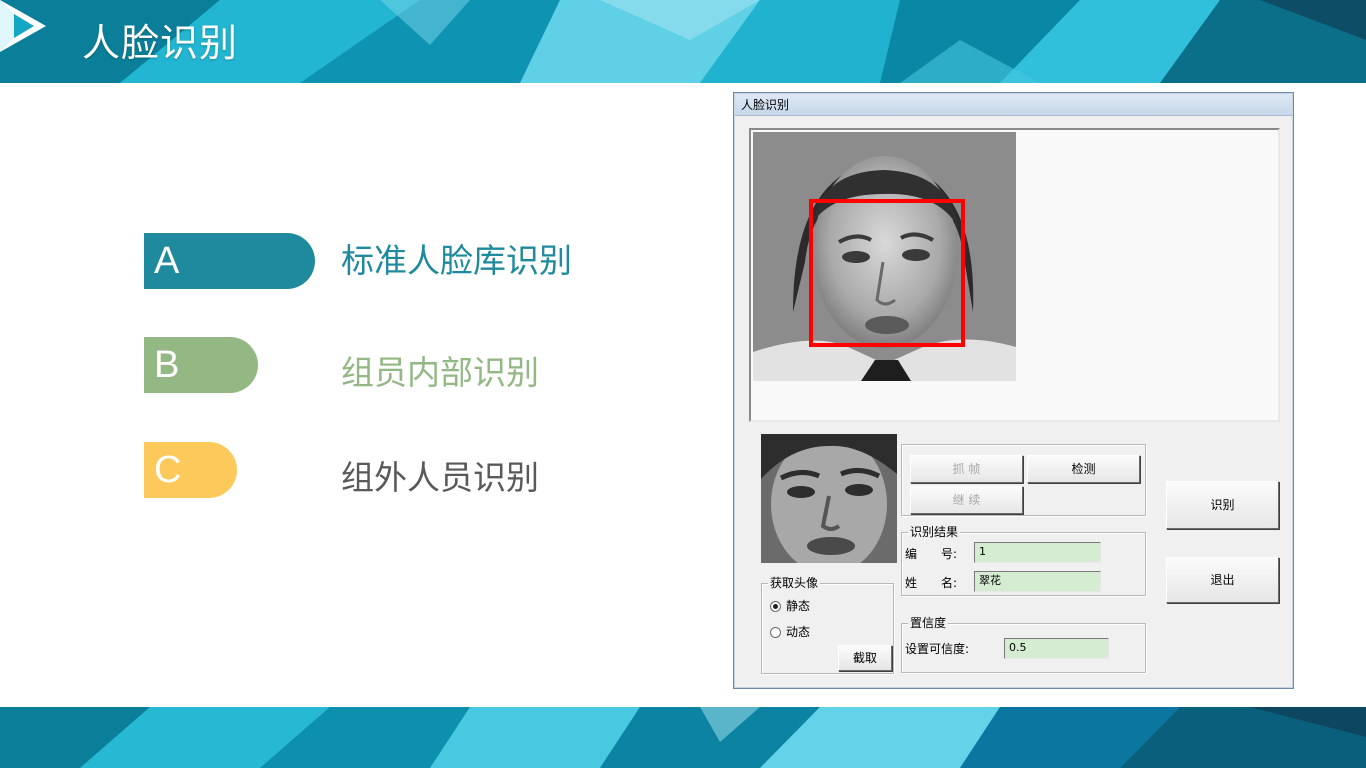 The image size is (1366, 768). What do you see at coordinates (1222, 505) in the screenshot?
I see `recognize-button: 识别` at bounding box center [1222, 505].